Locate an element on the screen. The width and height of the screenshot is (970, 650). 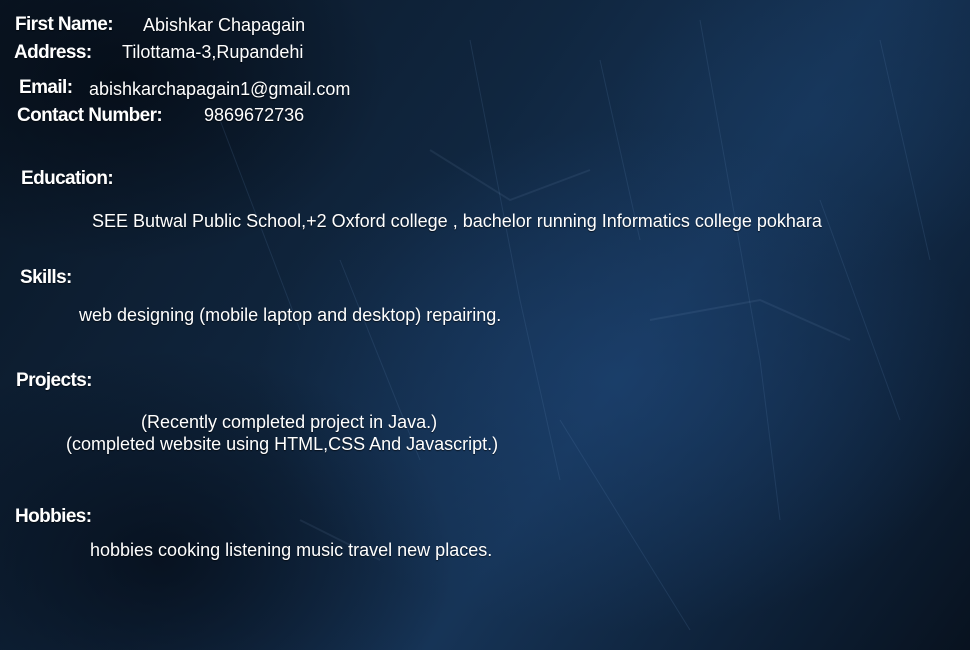
hobbies-heading: Hobbies: is located at coordinates (53, 516).